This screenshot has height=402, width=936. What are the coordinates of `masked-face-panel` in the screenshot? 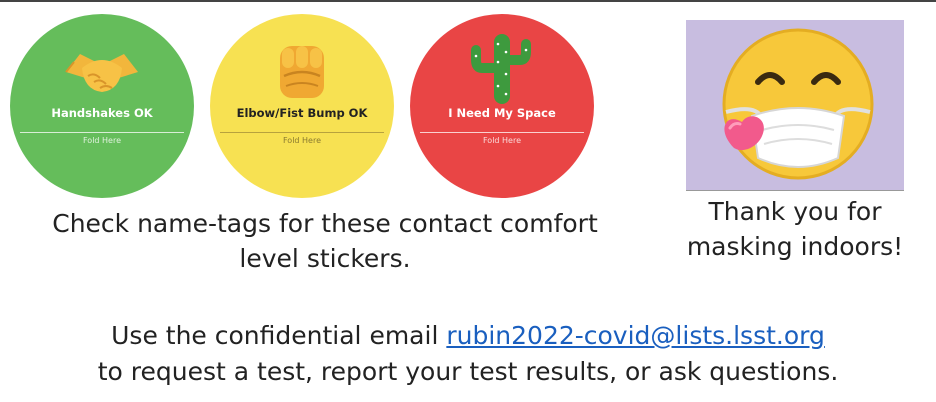 It's located at (795, 105).